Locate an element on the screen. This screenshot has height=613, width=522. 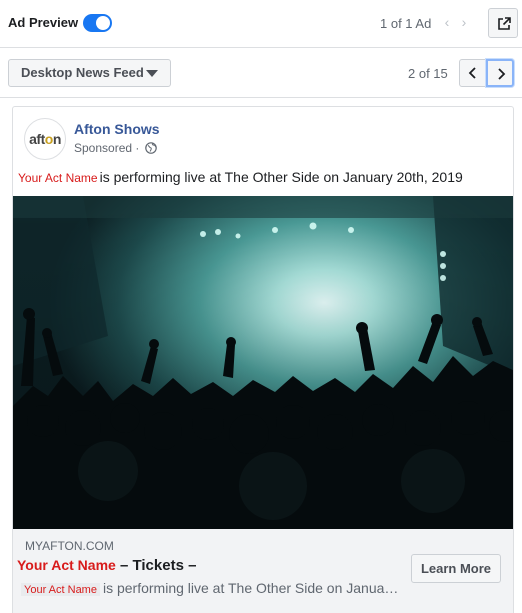
toggle-knob is located at coordinates (103, 23).